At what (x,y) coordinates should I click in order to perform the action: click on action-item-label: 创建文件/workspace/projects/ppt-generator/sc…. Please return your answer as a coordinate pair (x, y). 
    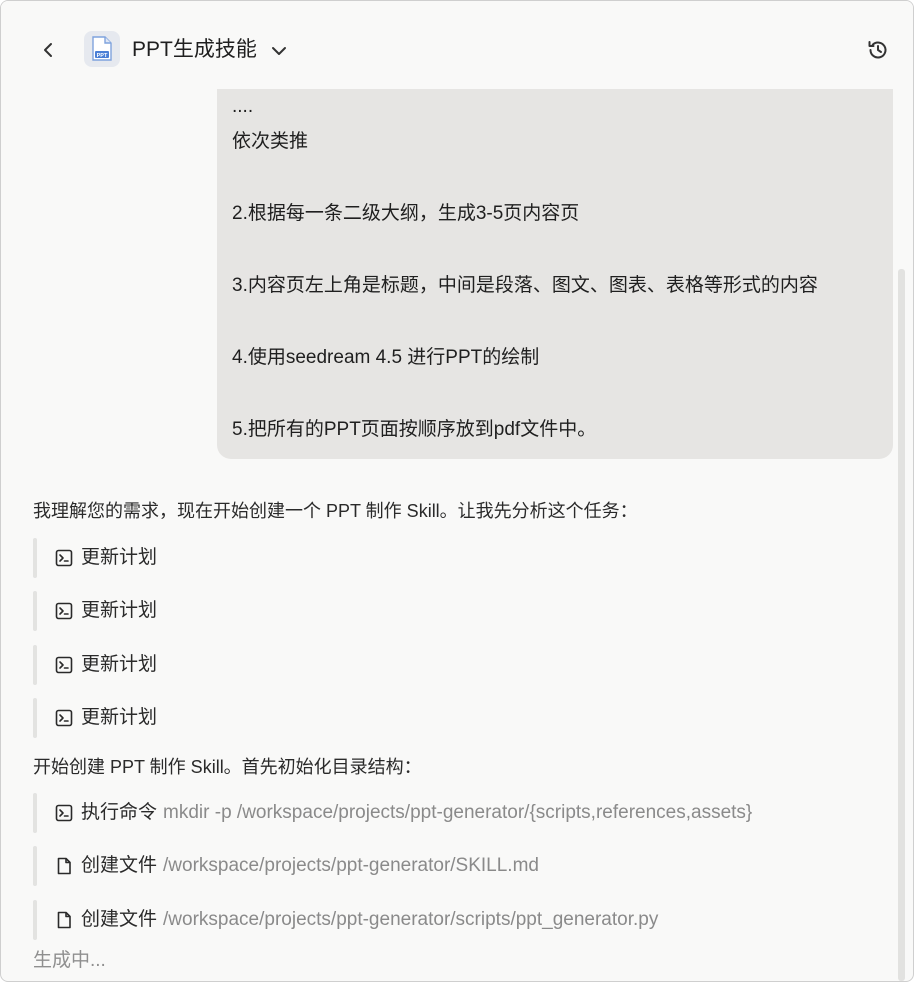
    Looking at the image, I should click on (369, 920).